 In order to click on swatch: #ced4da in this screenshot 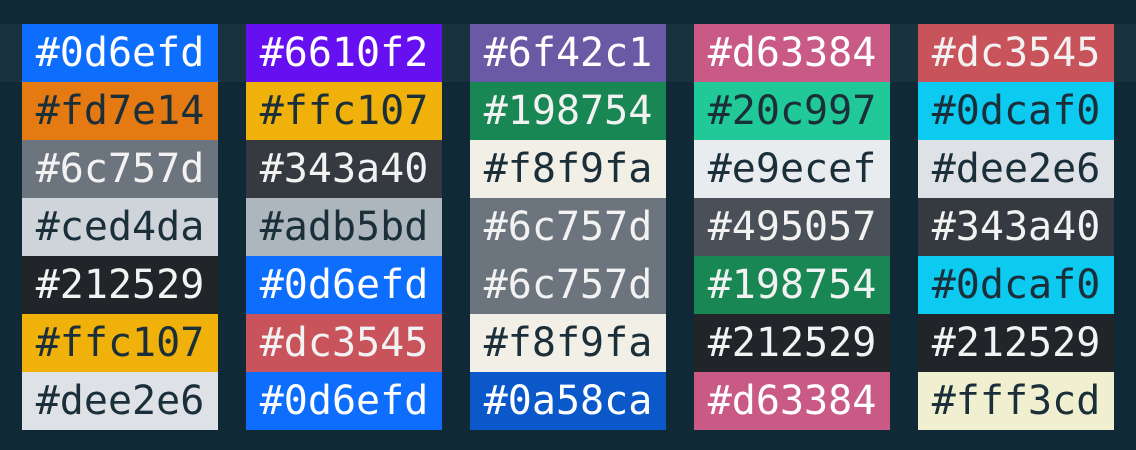, I will do `click(120, 227)`.